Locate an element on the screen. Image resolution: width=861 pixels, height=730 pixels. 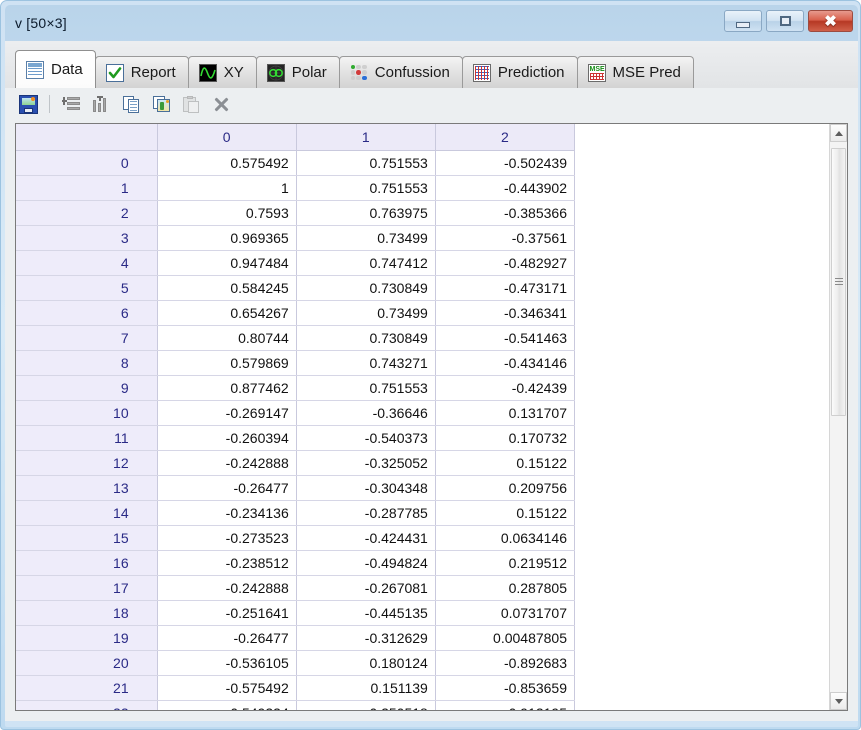
grid-corner-header is located at coordinates (87, 137).